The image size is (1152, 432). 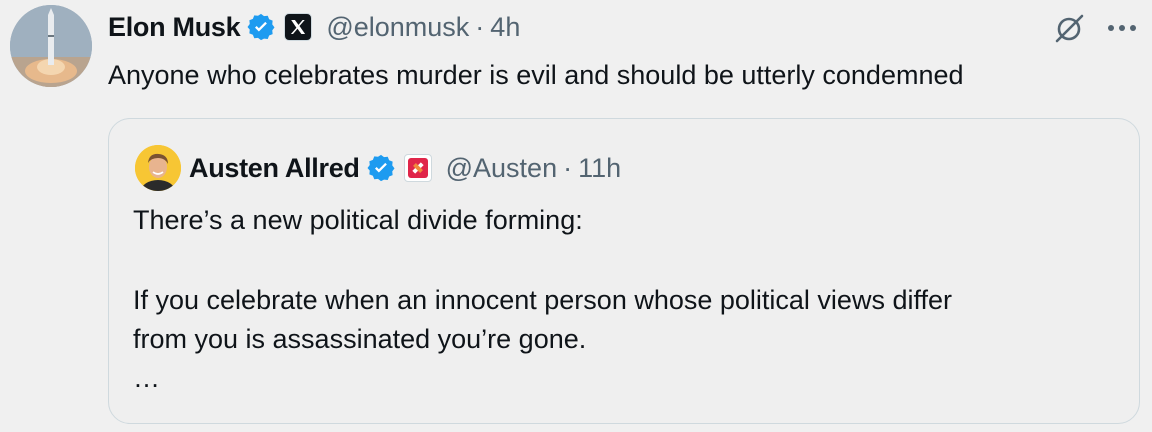 I want to click on grok-icon, so click(x=1069, y=29).